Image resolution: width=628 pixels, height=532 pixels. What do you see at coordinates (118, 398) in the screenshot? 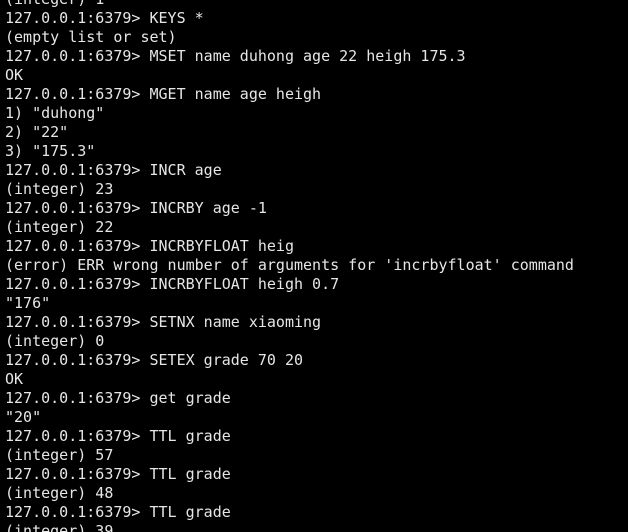
I see `terminal-line-22: 127.0.0.1:6379> get grade` at bounding box center [118, 398].